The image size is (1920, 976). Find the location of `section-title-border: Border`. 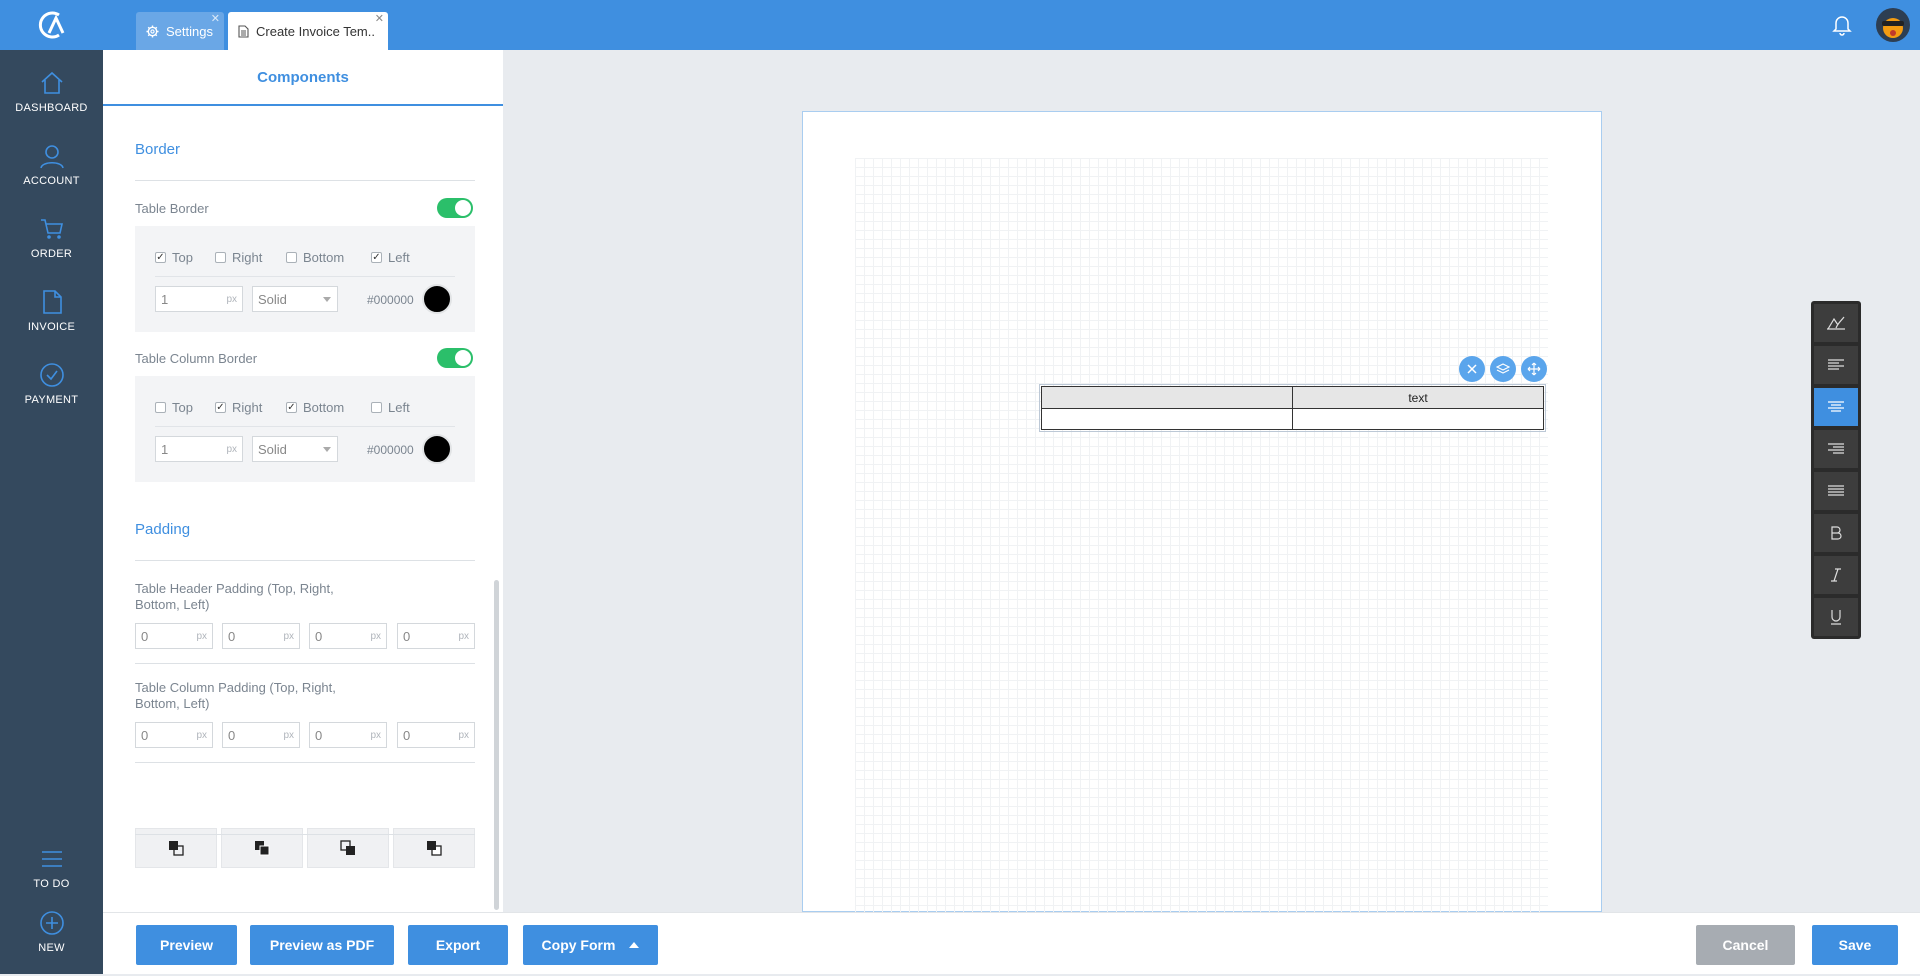

section-title-border: Border is located at coordinates (158, 149).